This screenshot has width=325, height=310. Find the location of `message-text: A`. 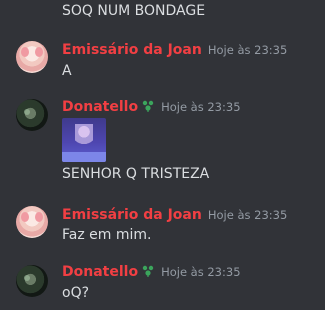

message-text: A is located at coordinates (67, 71).